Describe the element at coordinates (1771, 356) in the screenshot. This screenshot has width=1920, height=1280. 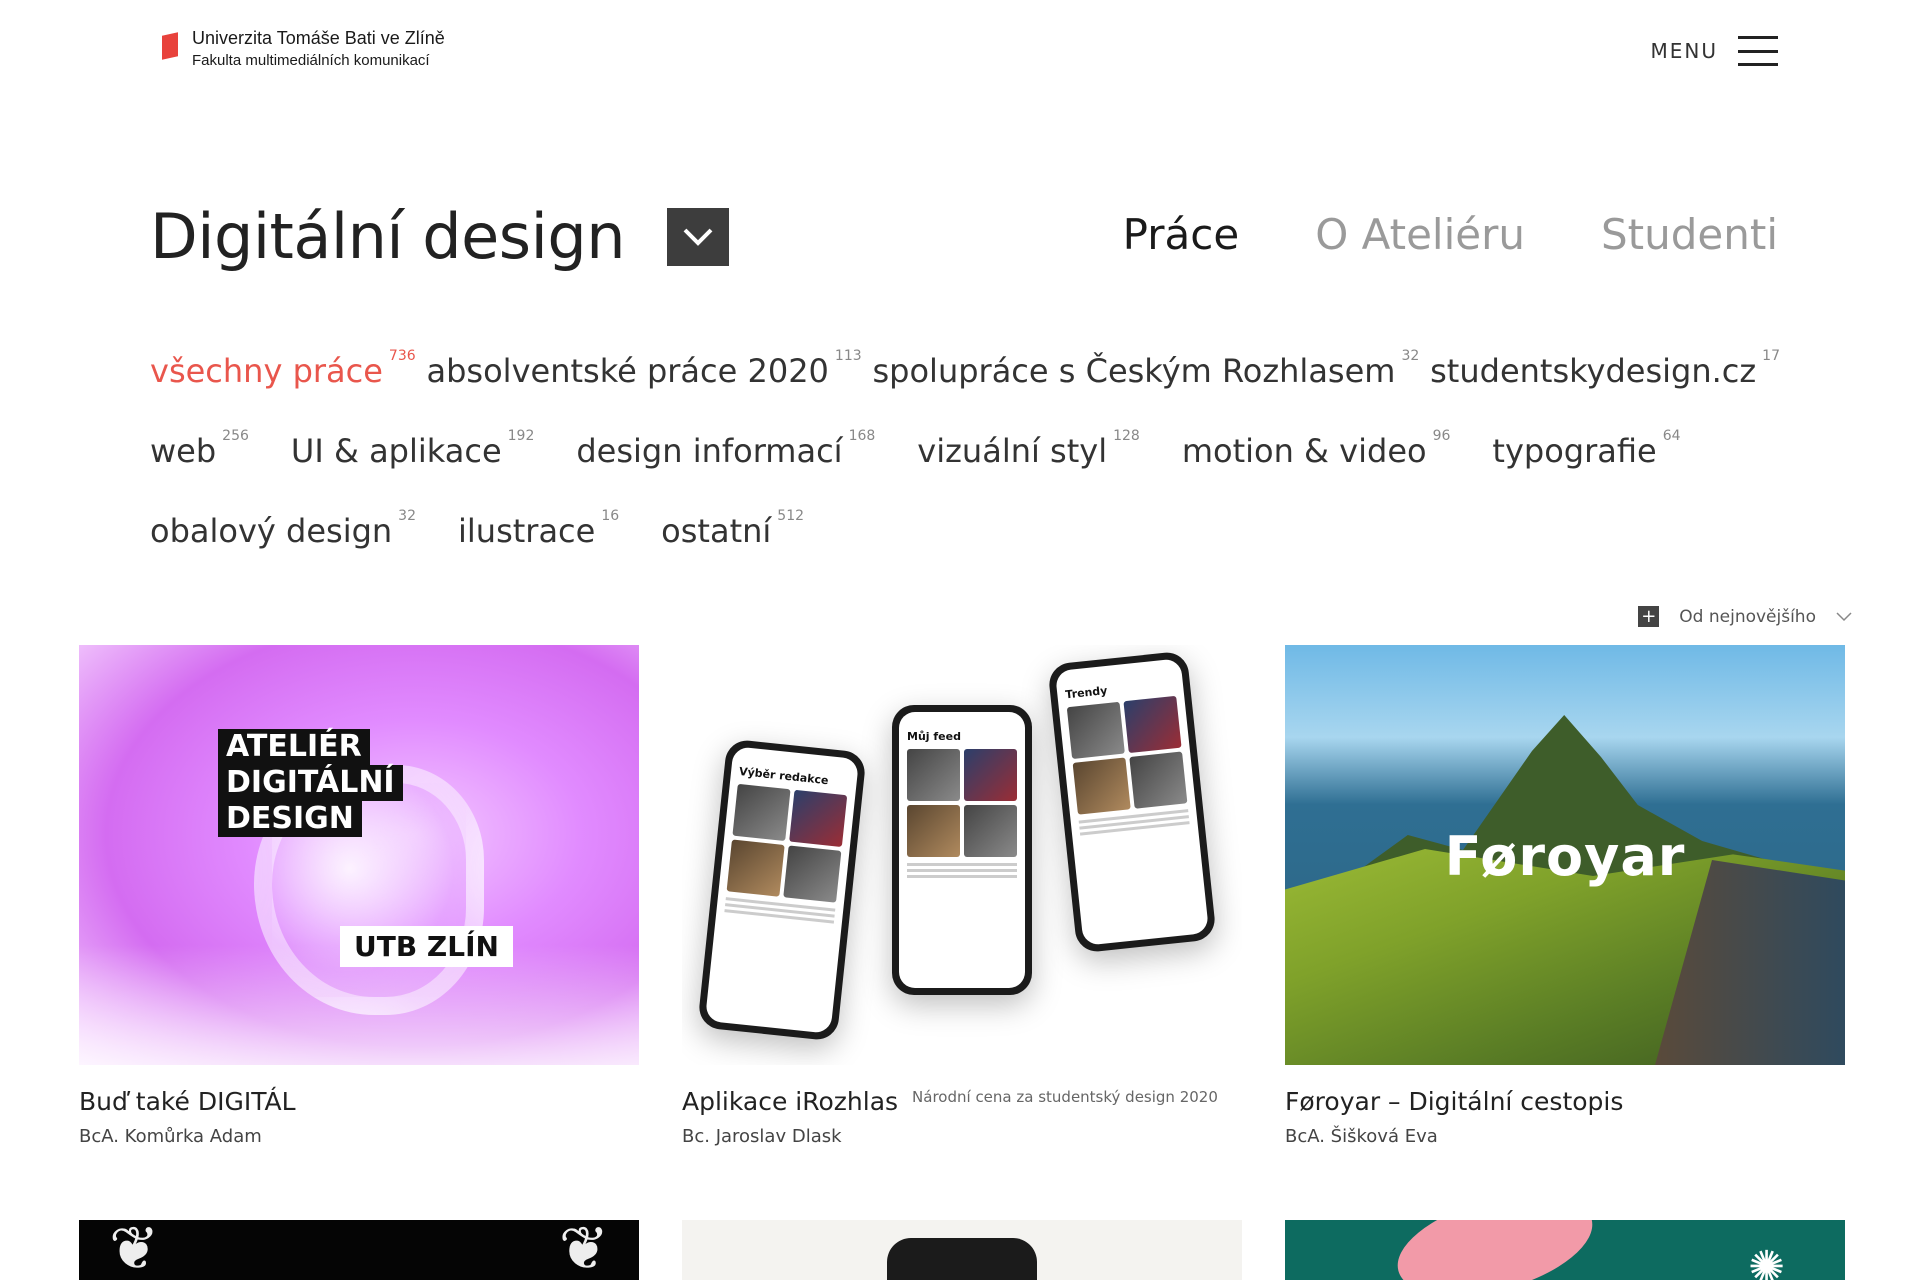
I see `filter-count: 17` at that location.